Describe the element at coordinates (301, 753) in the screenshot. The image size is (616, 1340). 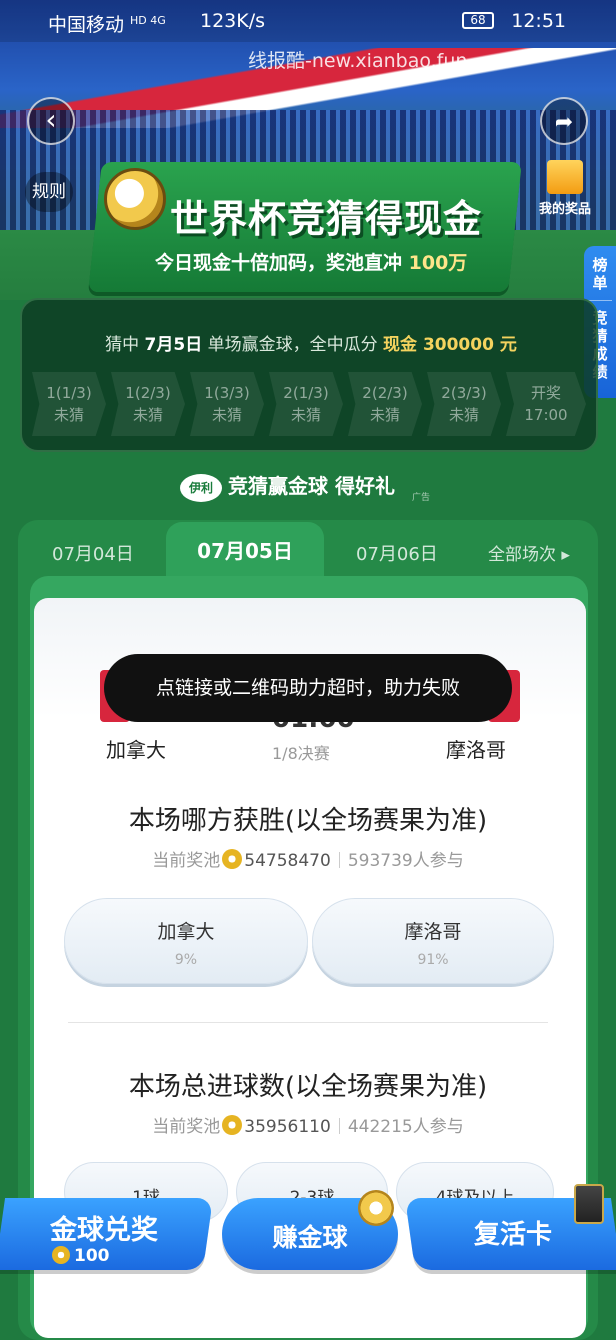
I see `match-stage: 1/8决赛` at that location.